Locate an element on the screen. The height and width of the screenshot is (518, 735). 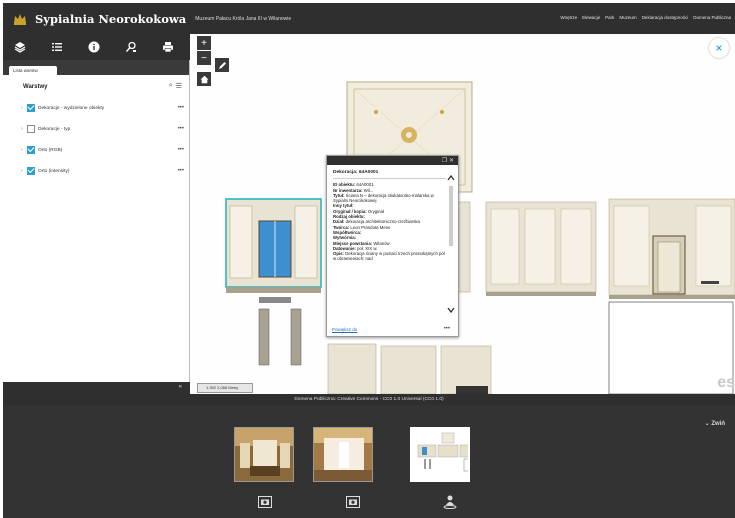
tab-layer-list: Lista warstw is located at coordinates (33, 70).